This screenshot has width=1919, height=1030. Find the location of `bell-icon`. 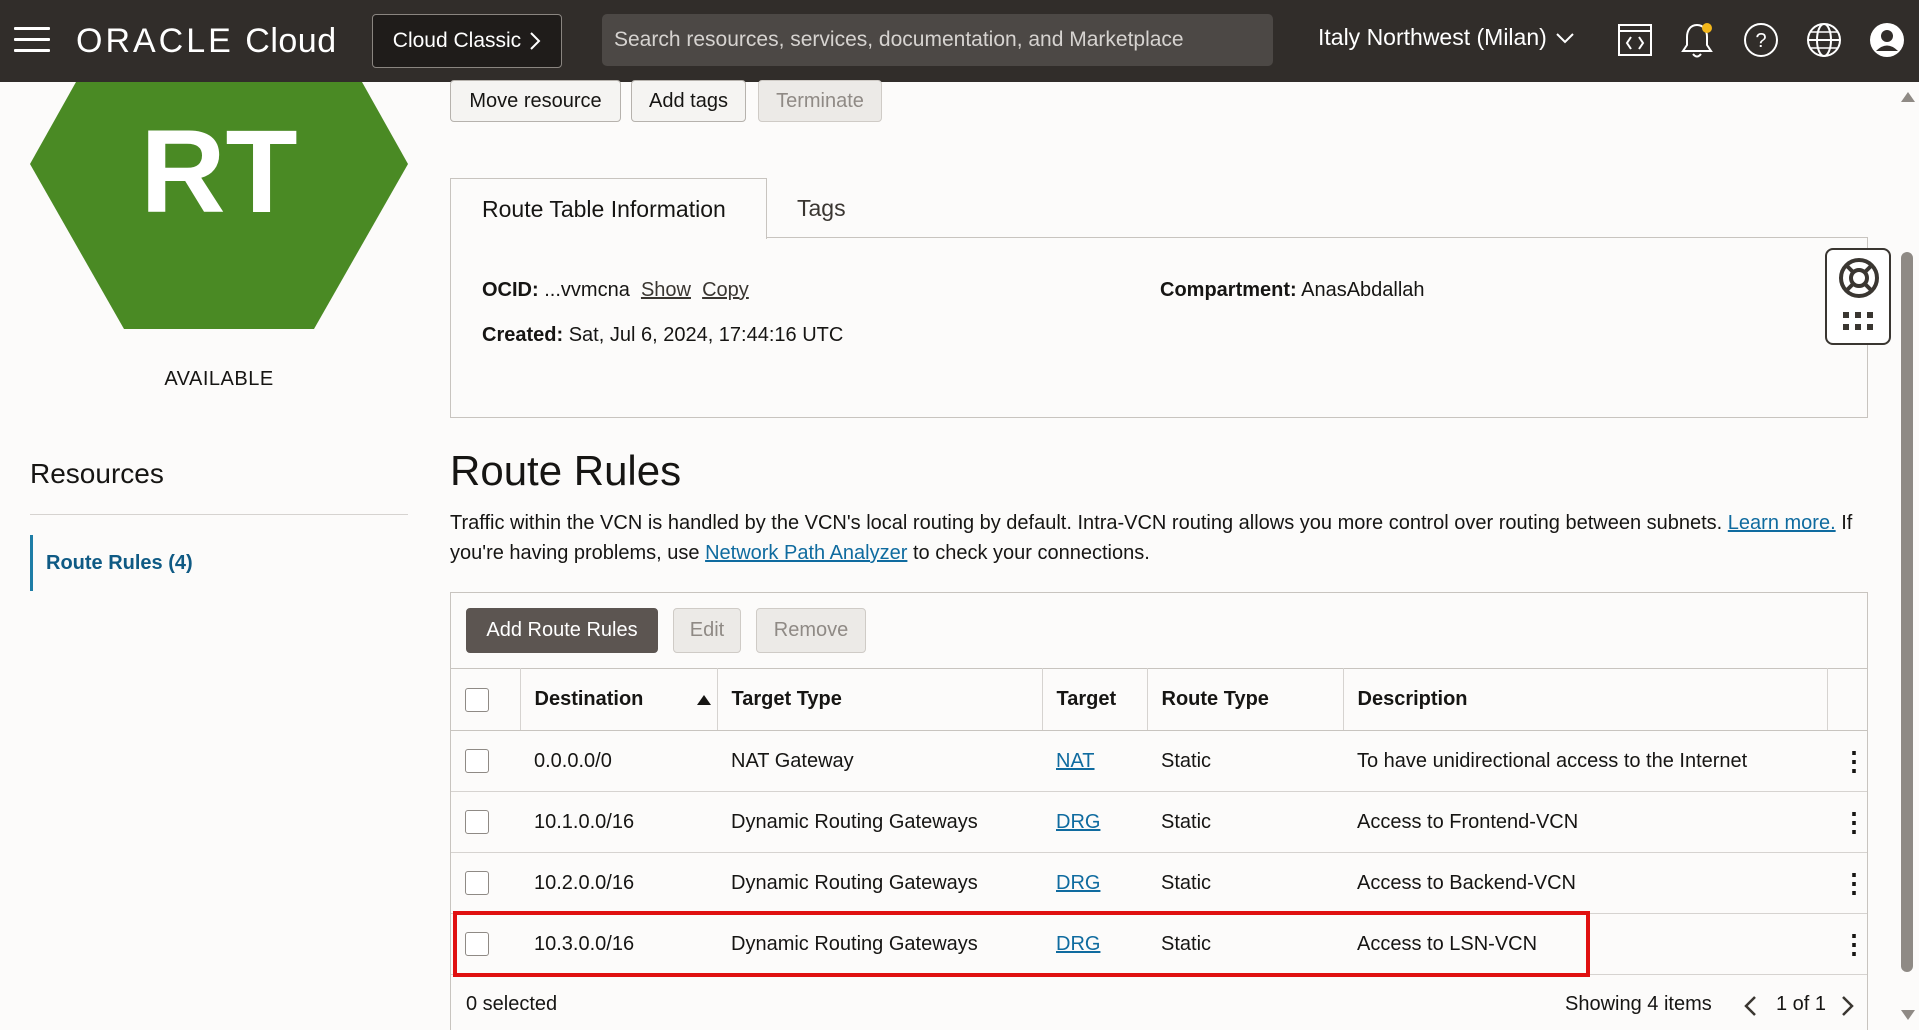

bell-icon is located at coordinates (1697, 40).